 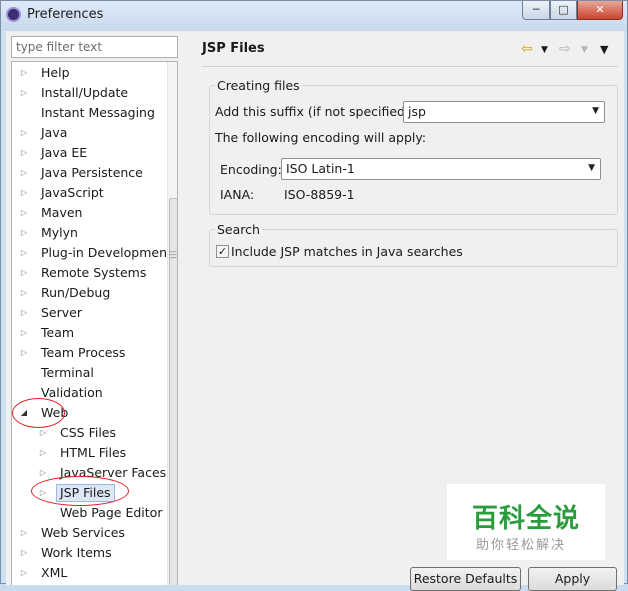 I want to click on tree-item-label: Server, so click(x=61, y=312).